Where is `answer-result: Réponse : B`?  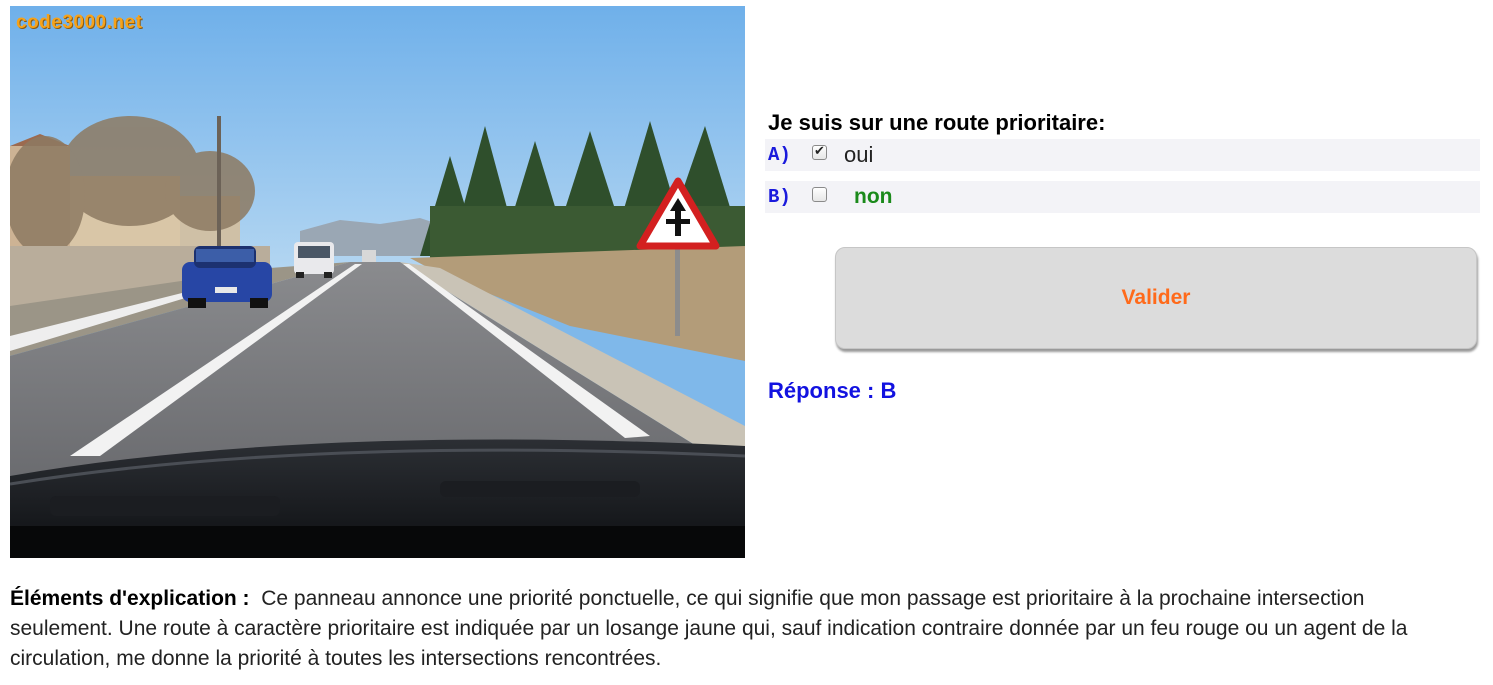 answer-result: Réponse : B is located at coordinates (832, 390).